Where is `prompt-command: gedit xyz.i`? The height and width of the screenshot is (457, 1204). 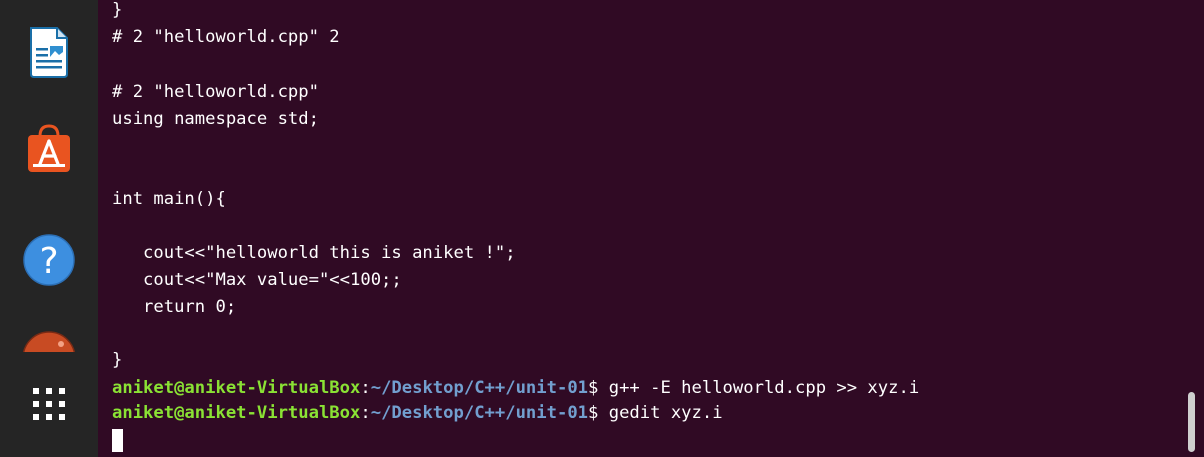 prompt-command: gedit xyz.i is located at coordinates (665, 413).